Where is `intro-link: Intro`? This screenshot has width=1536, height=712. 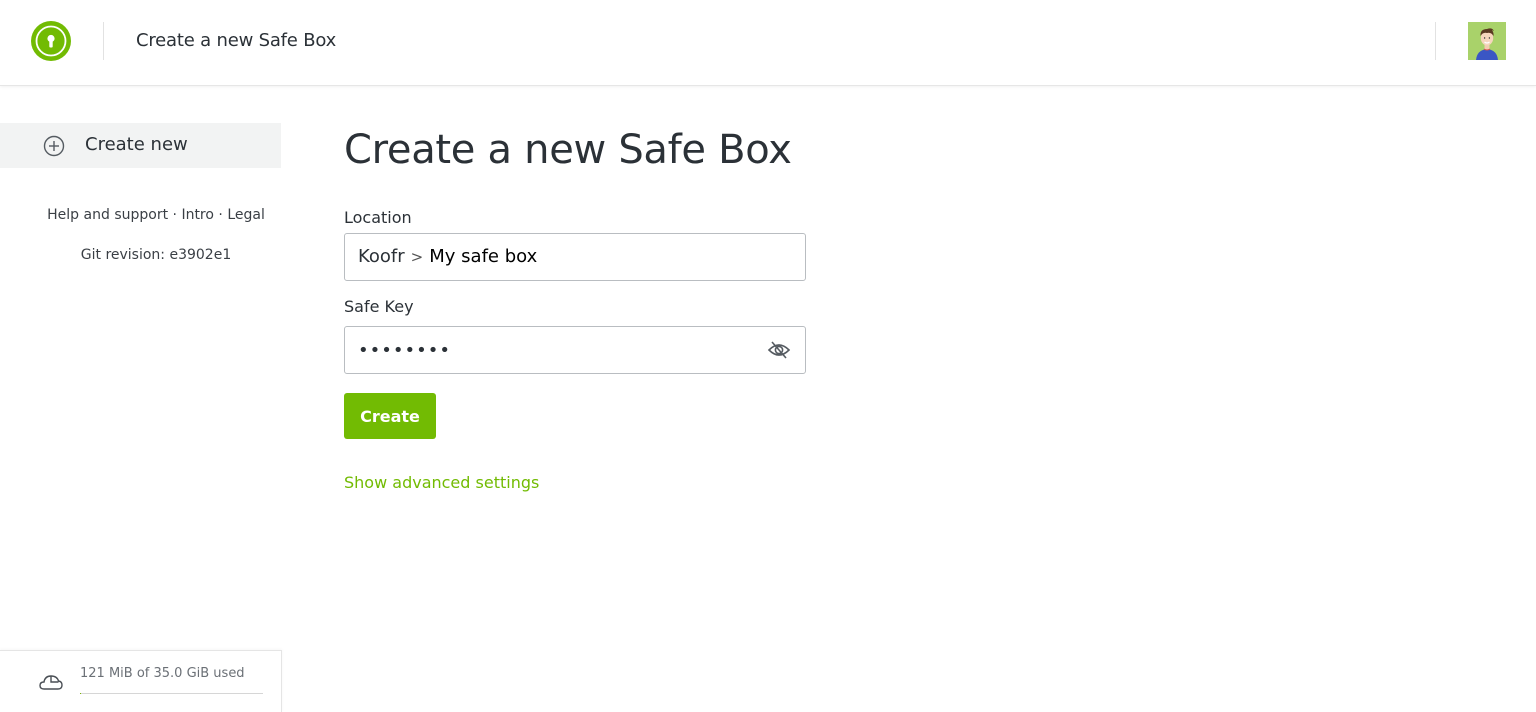 intro-link: Intro is located at coordinates (197, 215).